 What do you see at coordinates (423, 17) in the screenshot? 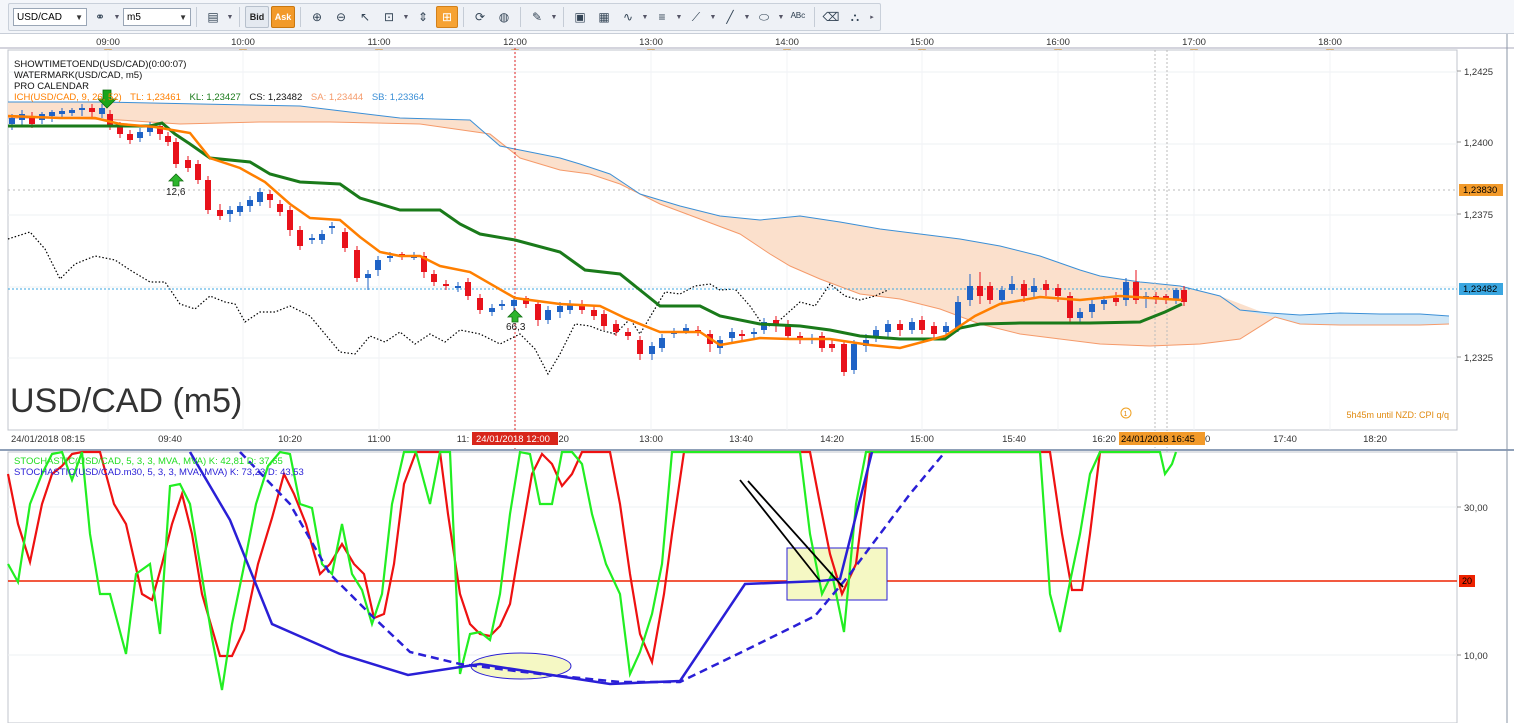
I see `fit-icon: ⇕` at bounding box center [423, 17].